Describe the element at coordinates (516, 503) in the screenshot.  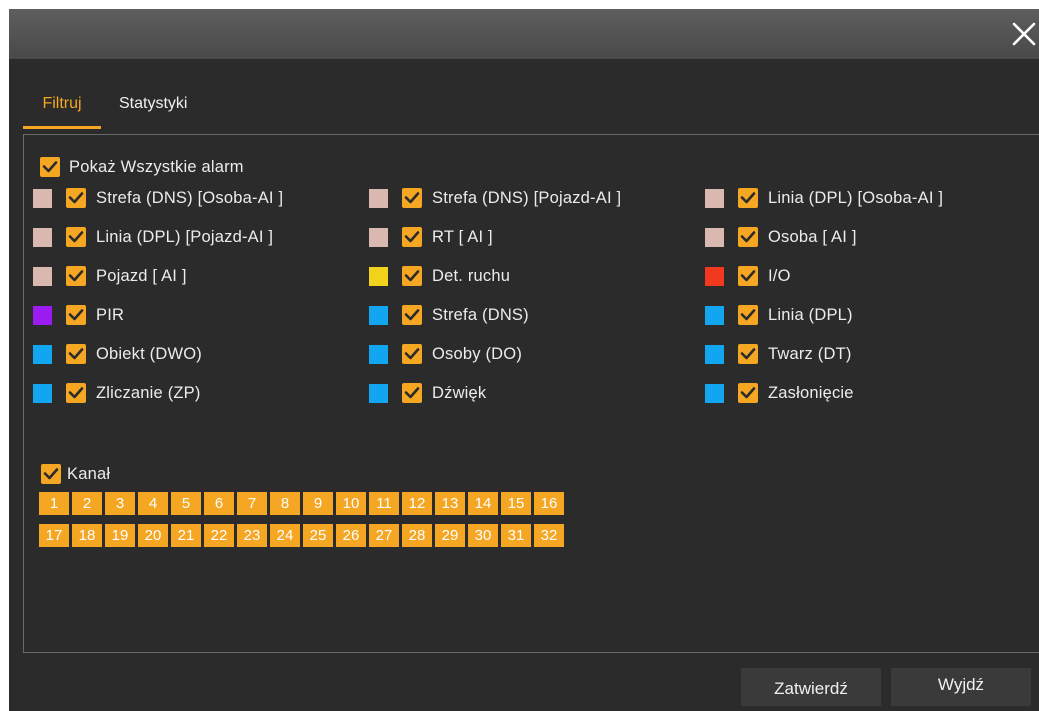
I see `channel-button: 15` at that location.